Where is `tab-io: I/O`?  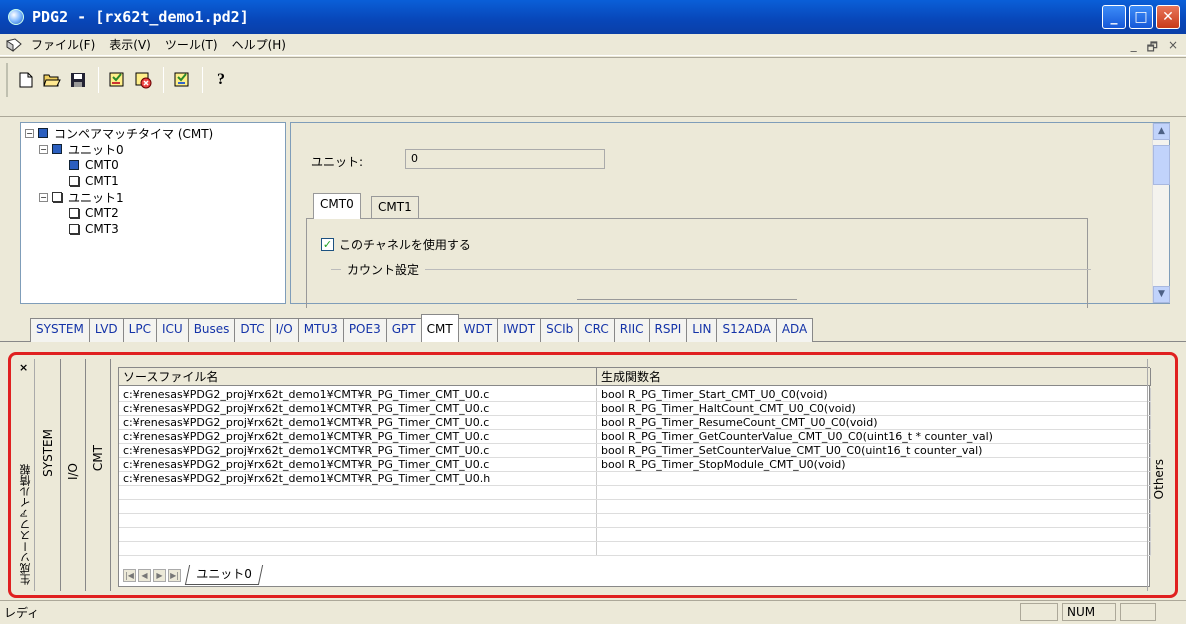 tab-io: I/O is located at coordinates (284, 330).